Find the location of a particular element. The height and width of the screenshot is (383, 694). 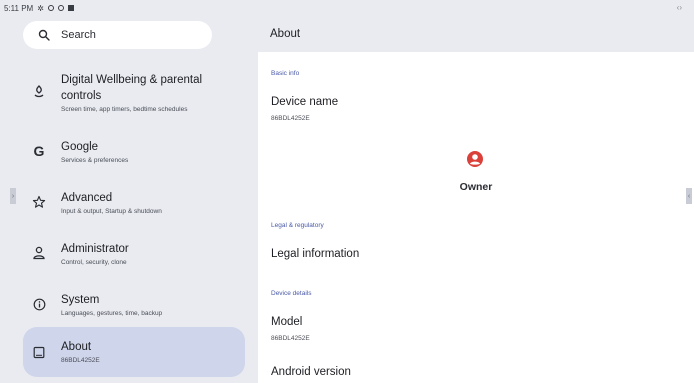

model-title: Model is located at coordinates (287, 322).